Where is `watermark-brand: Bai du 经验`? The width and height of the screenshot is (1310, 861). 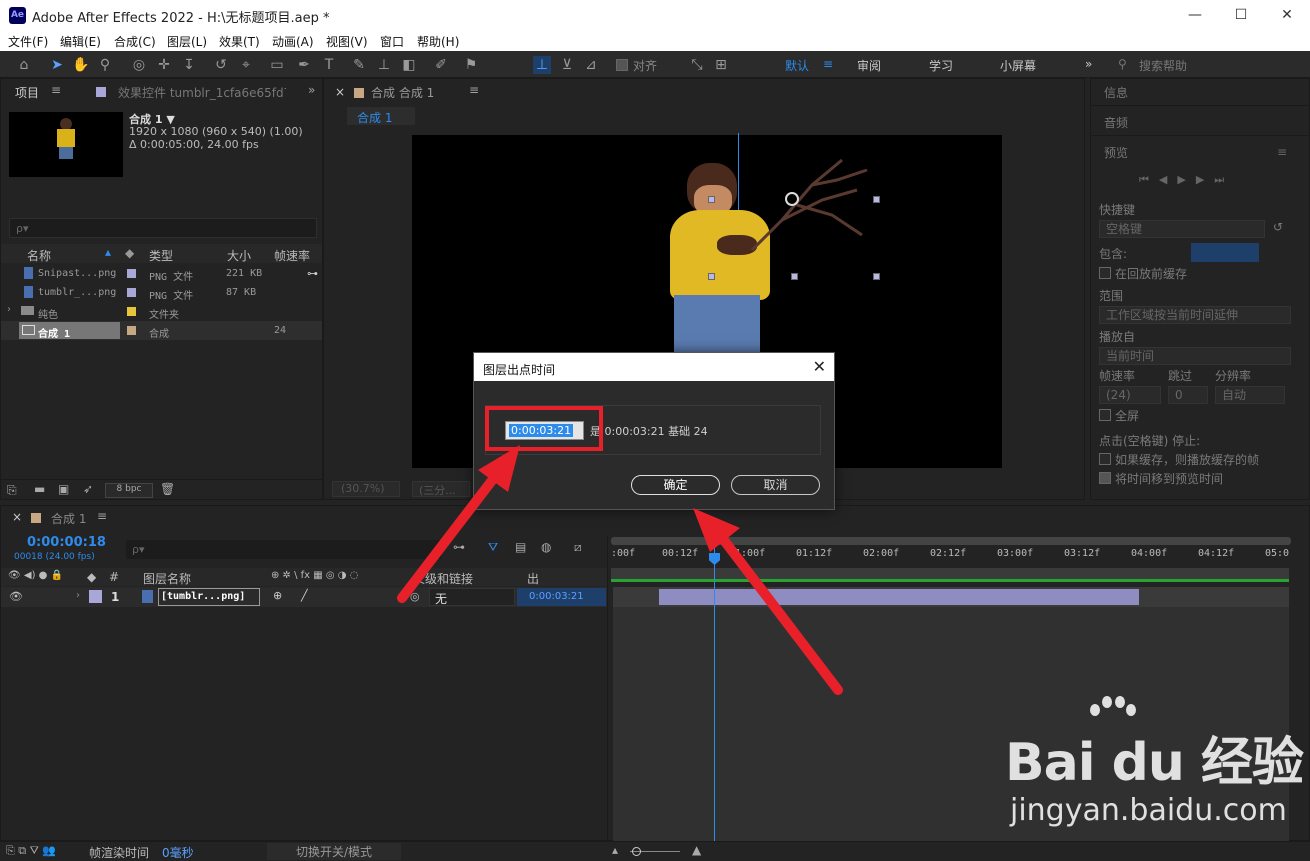 watermark-brand: Bai du 经验 is located at coordinates (1154, 763).